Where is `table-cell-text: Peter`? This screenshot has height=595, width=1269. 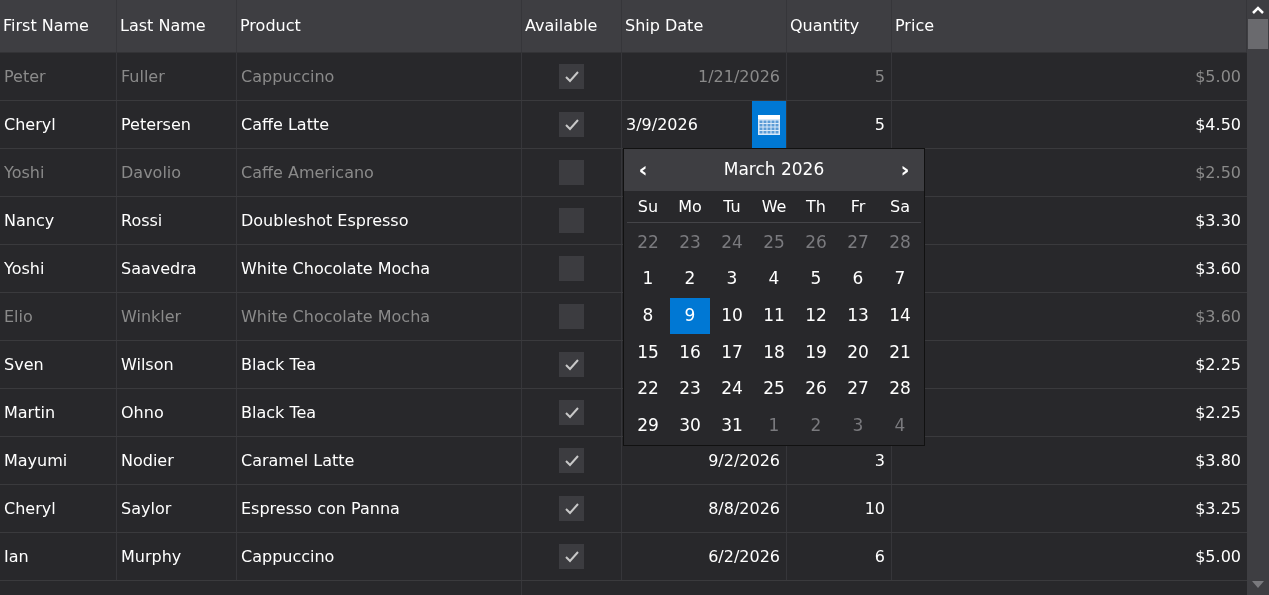 table-cell-text: Peter is located at coordinates (25, 76).